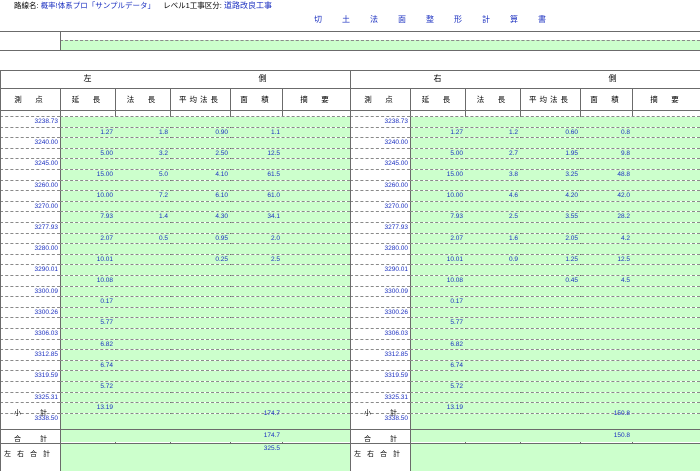 The height and width of the screenshot is (471, 700). Describe the element at coordinates (163, 174) in the screenshot. I see `left-slope-value: 5.0` at that location.